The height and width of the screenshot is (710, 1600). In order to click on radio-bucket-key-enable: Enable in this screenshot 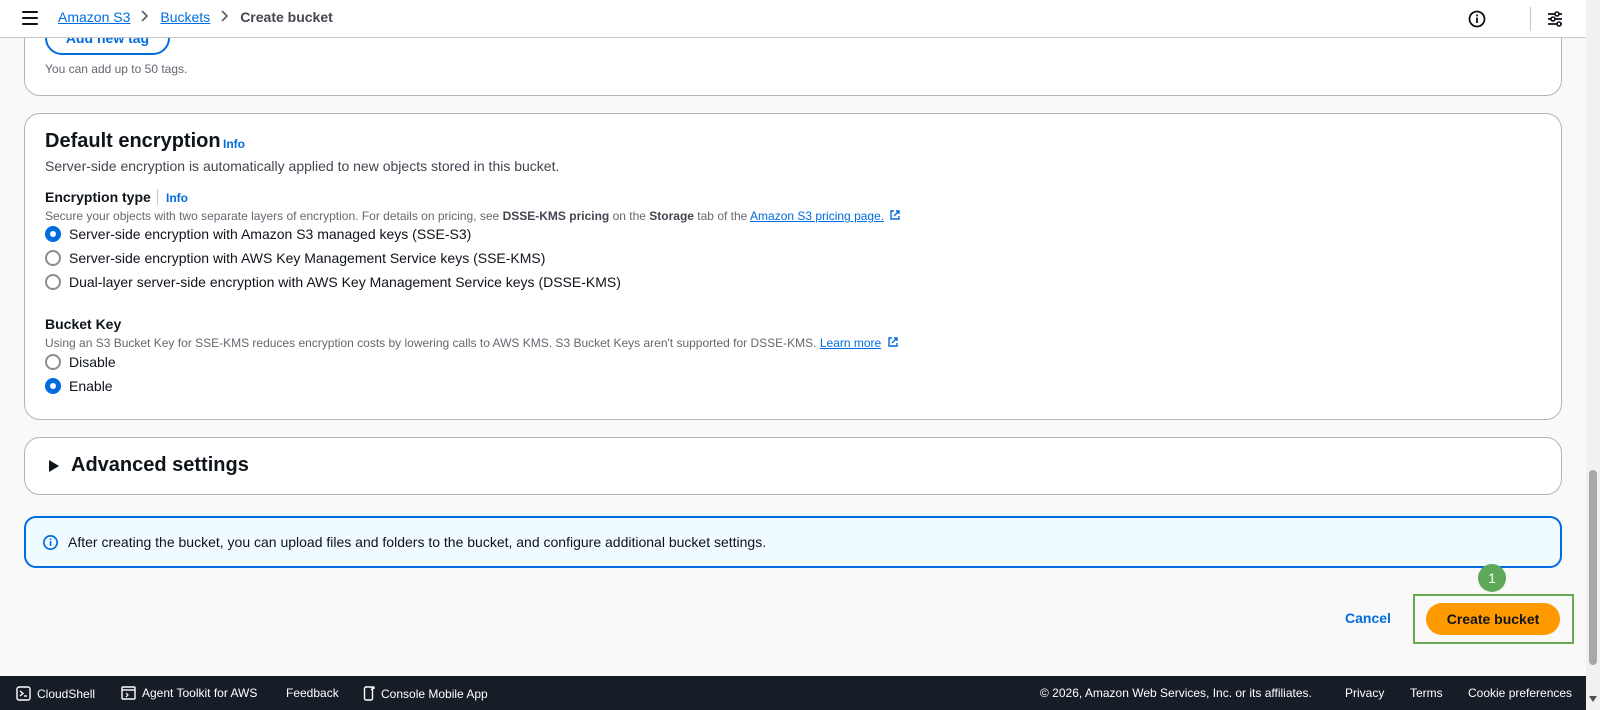, I will do `click(79, 386)`.